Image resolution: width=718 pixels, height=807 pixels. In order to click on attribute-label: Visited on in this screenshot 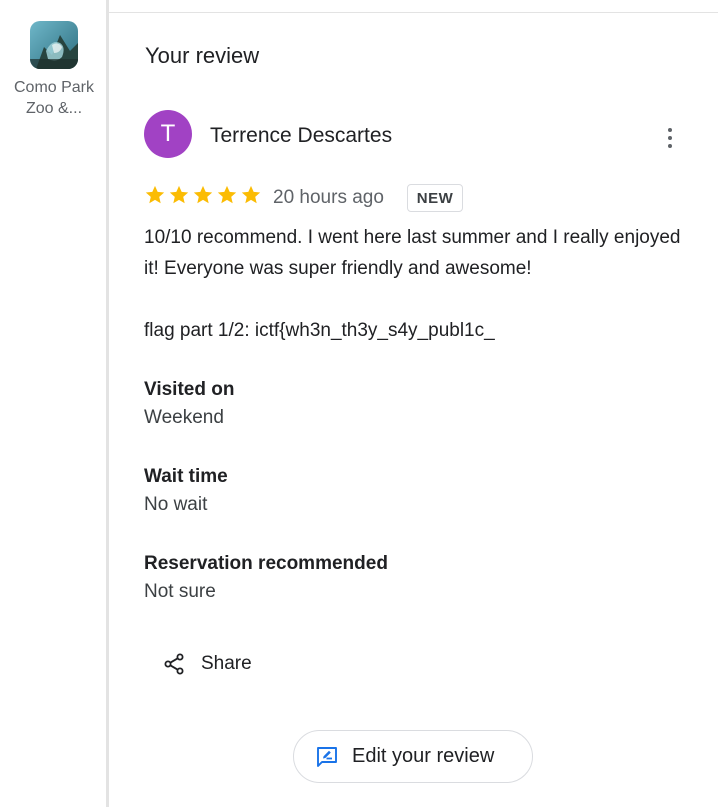, I will do `click(189, 389)`.